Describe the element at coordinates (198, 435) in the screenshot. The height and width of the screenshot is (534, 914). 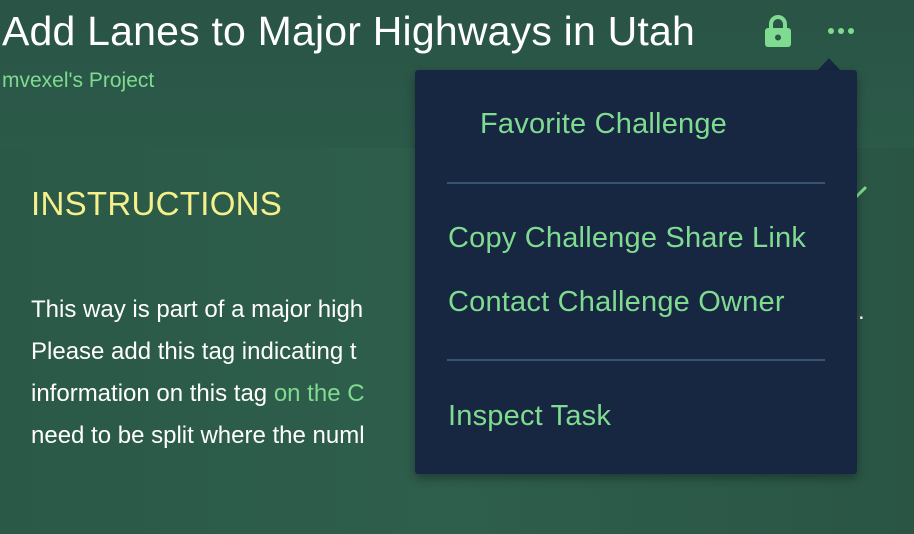
I see `instruction-line-4: need to be split where the numl` at that location.